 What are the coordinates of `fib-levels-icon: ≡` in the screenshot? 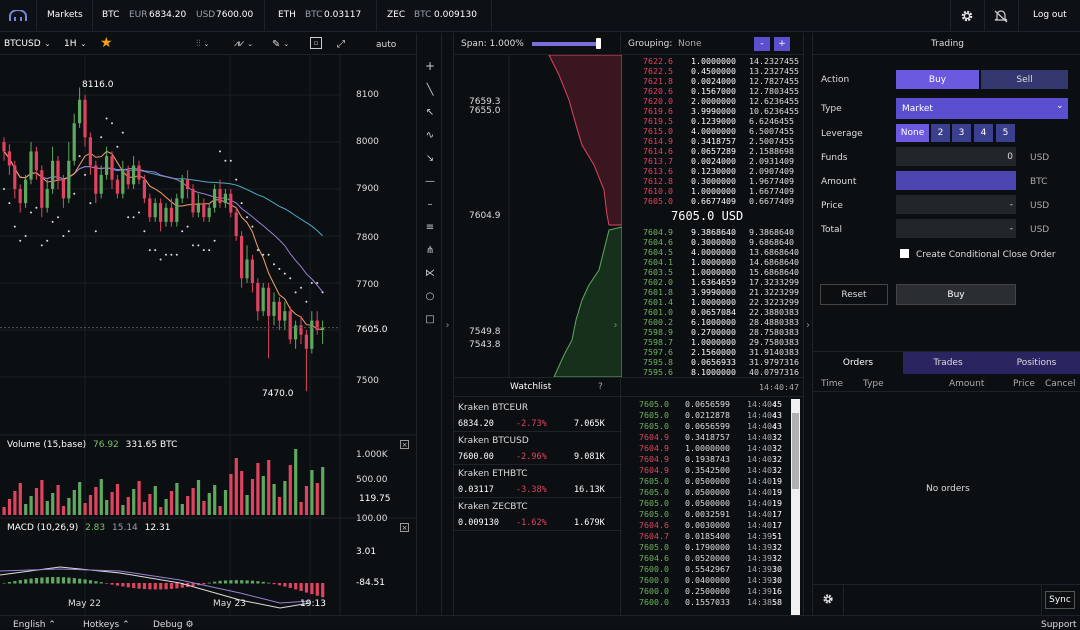 It's located at (430, 227).